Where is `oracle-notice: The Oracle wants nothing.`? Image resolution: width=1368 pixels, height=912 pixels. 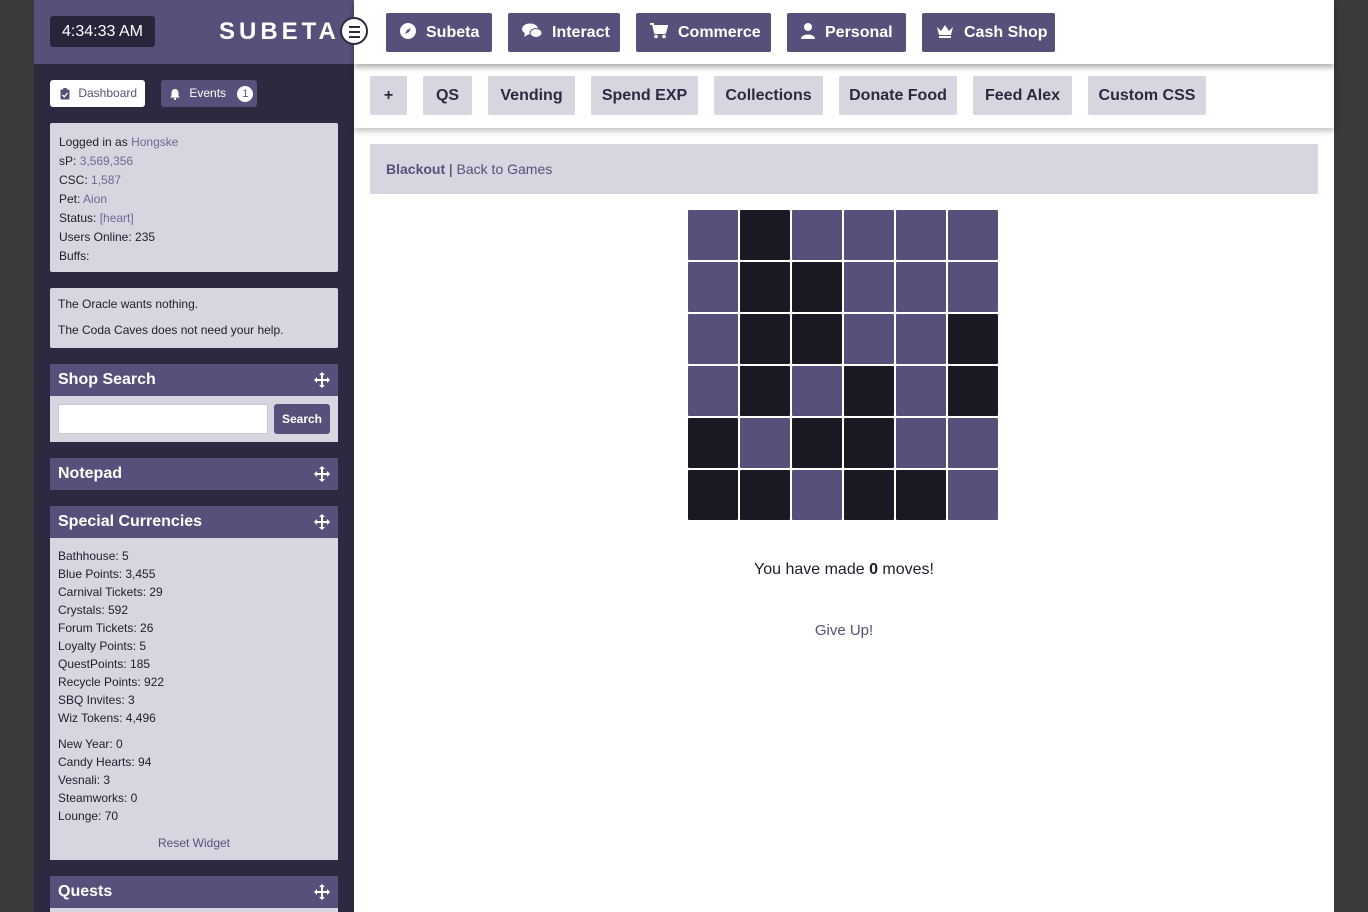
oracle-notice: The Oracle wants nothing. is located at coordinates (128, 304).